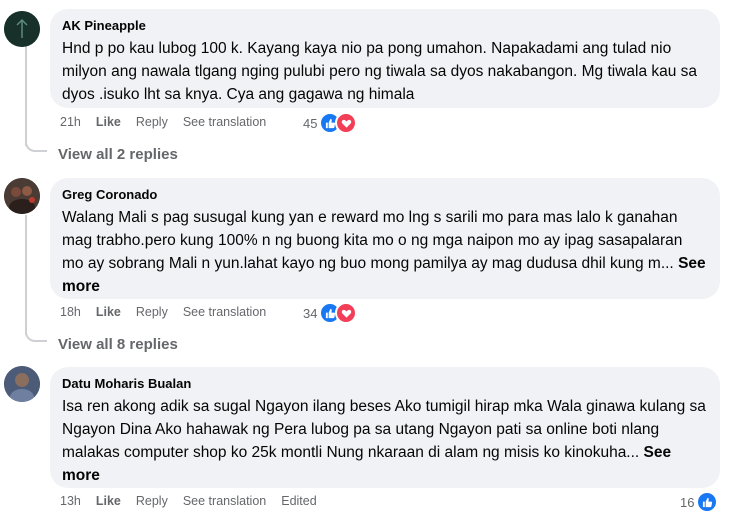 This screenshot has width=750, height=519. I want to click on reaction-count: 45, so click(310, 123).